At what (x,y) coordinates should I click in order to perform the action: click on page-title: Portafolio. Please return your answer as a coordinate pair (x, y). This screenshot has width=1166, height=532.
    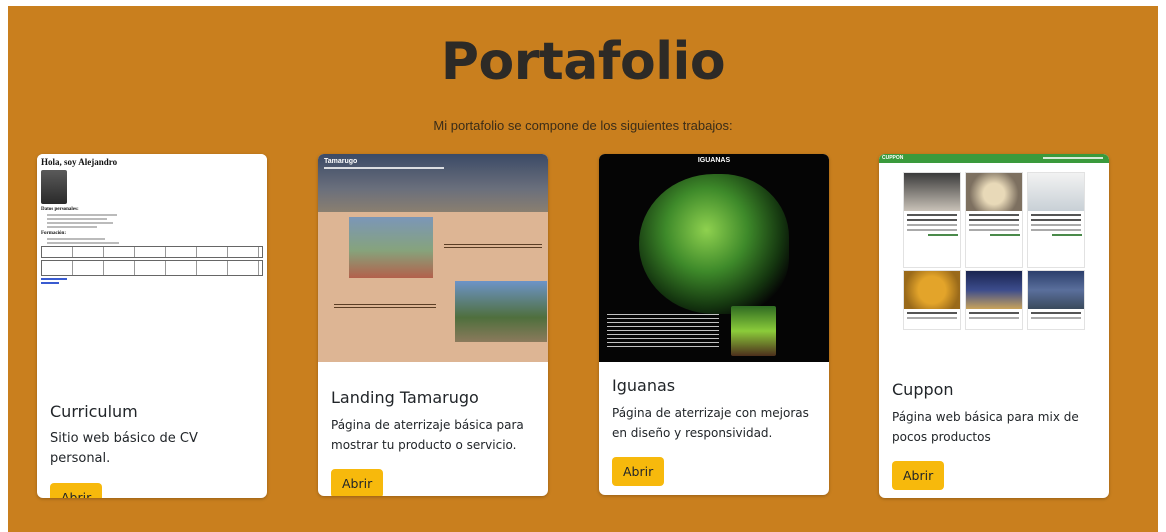
    Looking at the image, I should click on (583, 62).